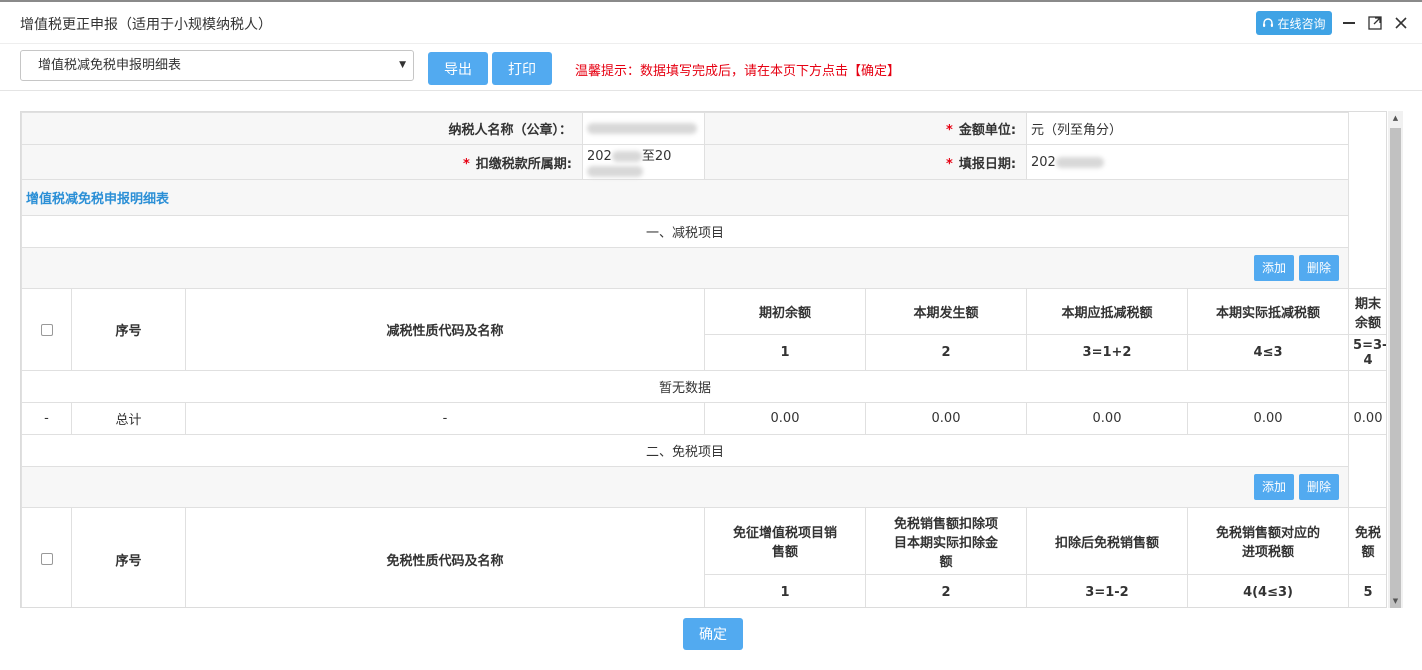 This screenshot has height=670, width=1422. Describe the element at coordinates (1367, 418) in the screenshot. I see `reduction-total-c5: 0.00` at that location.